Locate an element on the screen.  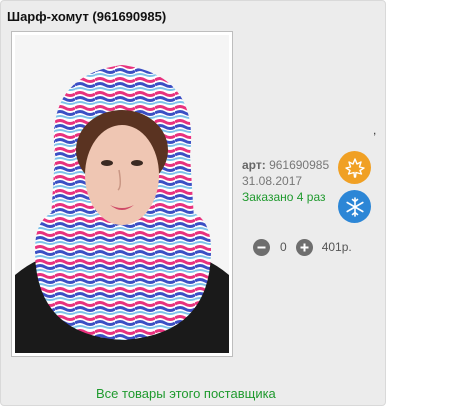
quantity-stepper: 0 401р. is located at coordinates (302, 247).